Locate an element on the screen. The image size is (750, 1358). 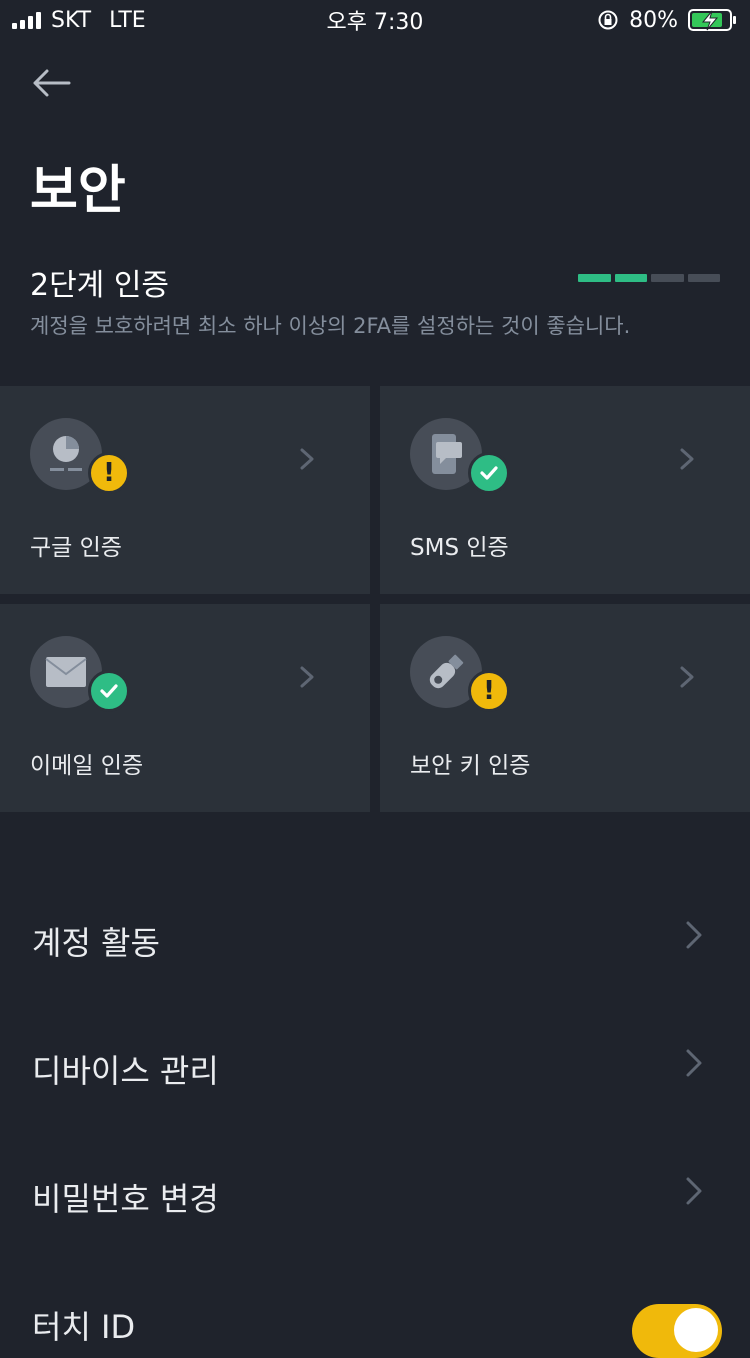
change-password-row: 비밀번호 변경 is located at coordinates (375, 1198).